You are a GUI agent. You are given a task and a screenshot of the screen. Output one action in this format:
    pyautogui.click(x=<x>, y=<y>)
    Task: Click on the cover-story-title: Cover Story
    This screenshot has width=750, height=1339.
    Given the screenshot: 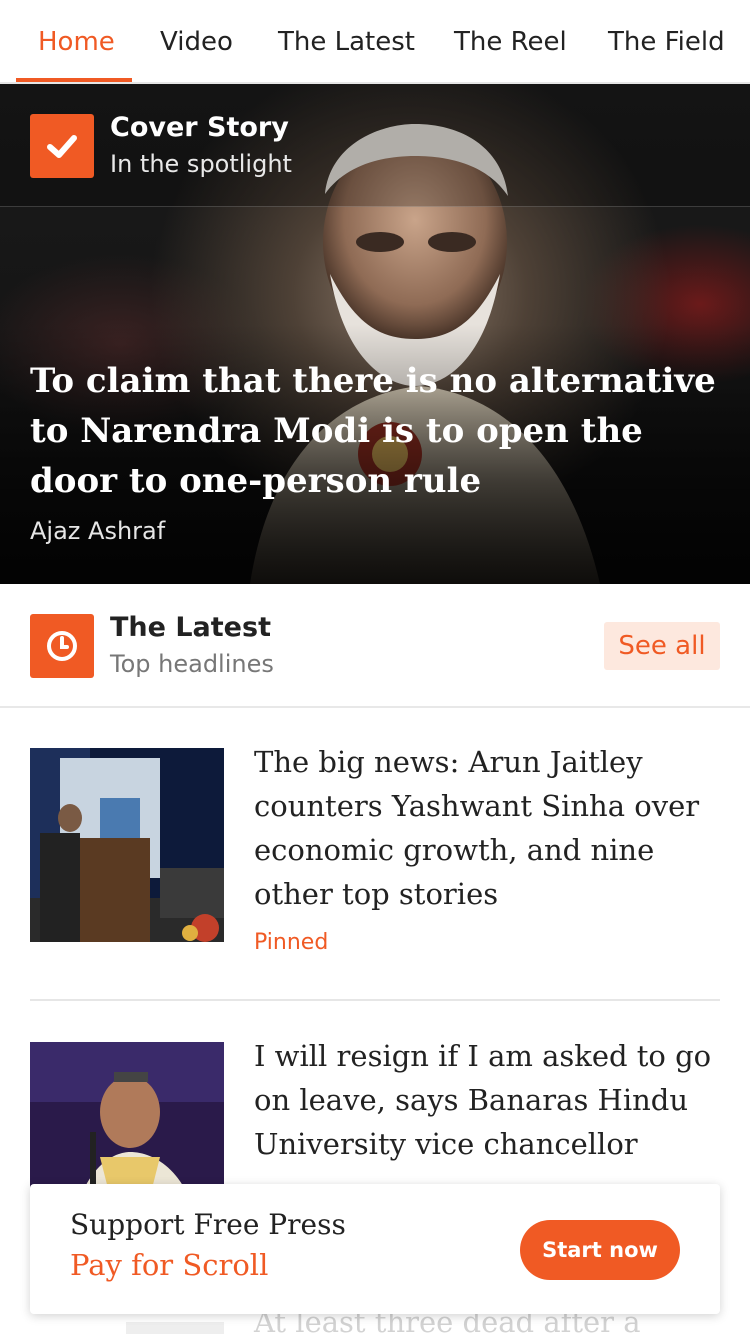 What is the action you would take?
    pyautogui.click(x=199, y=127)
    